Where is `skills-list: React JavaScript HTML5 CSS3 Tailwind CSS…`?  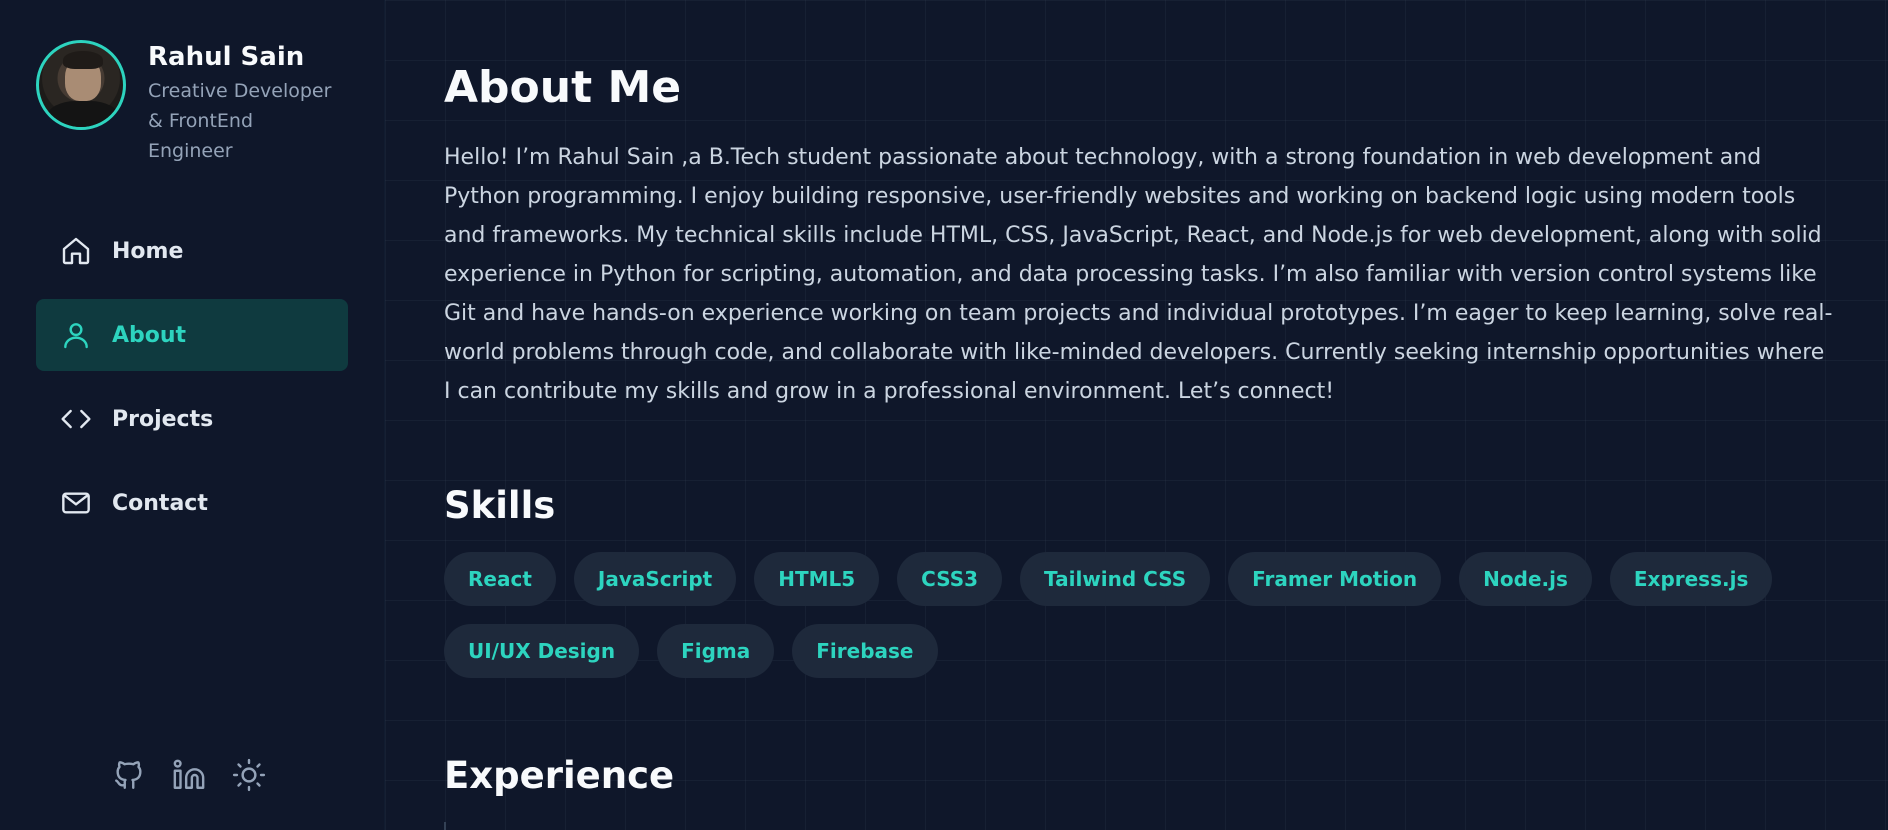 skills-list: React JavaScript HTML5 CSS3 Tailwind CSS… is located at coordinates (1166, 615).